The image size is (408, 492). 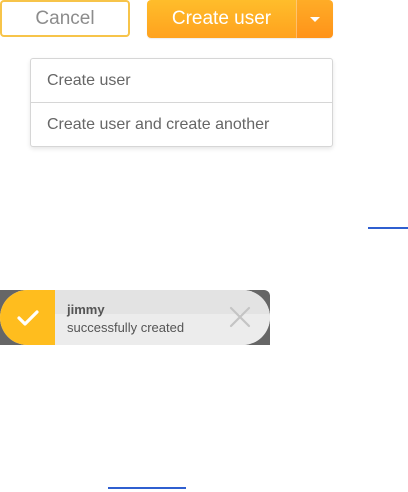 I want to click on cancel-button: Cancel, so click(x=65, y=18).